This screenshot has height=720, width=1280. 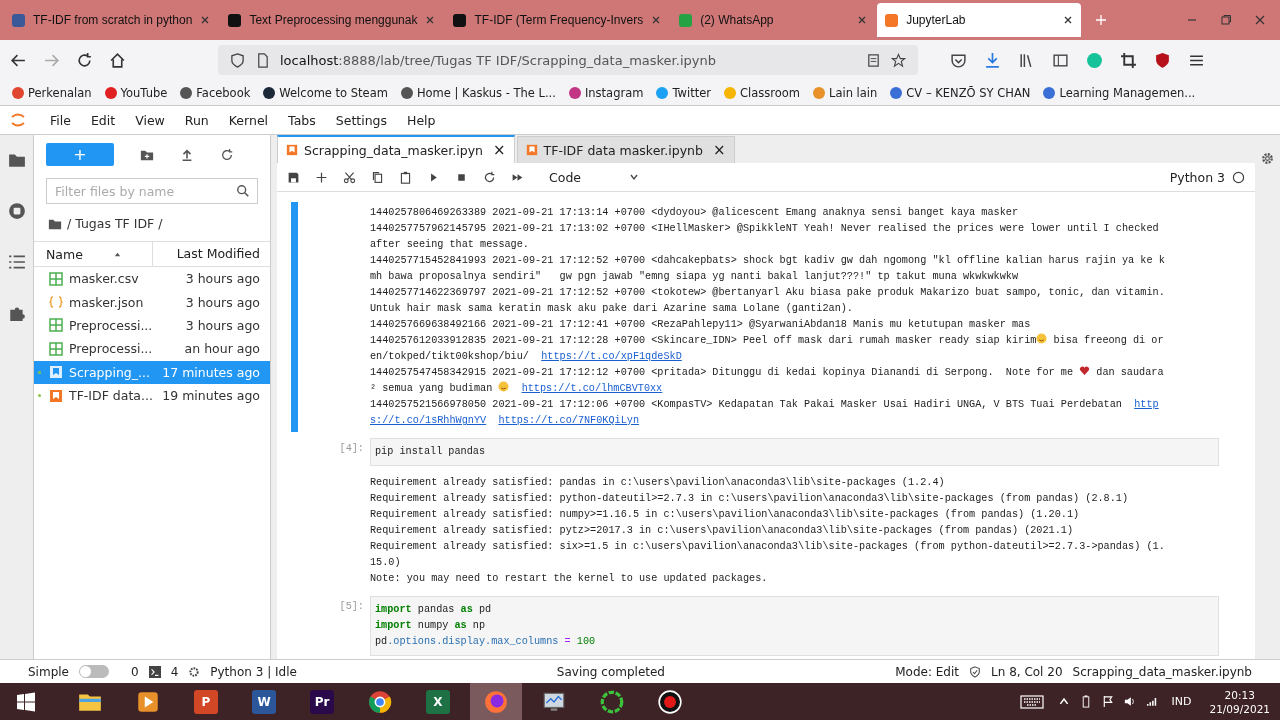 I want to click on pocket-icon, so click(x=958, y=60).